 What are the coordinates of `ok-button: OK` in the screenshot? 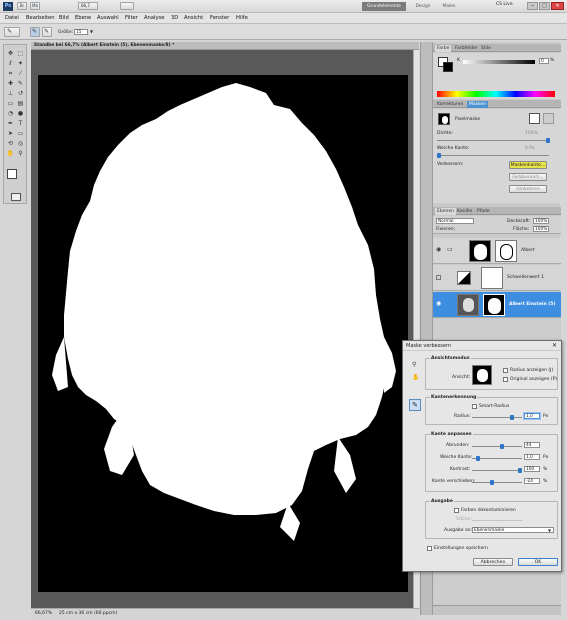 It's located at (538, 562).